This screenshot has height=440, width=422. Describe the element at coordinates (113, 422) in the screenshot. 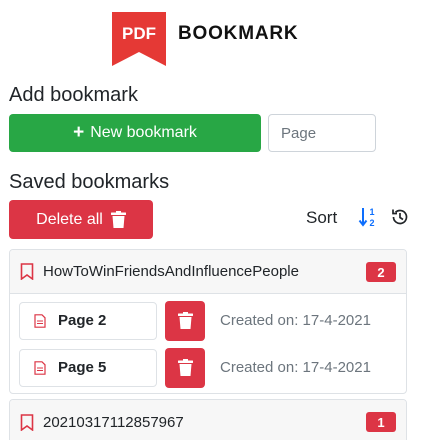

I see `document-name: 20210317112857967` at that location.